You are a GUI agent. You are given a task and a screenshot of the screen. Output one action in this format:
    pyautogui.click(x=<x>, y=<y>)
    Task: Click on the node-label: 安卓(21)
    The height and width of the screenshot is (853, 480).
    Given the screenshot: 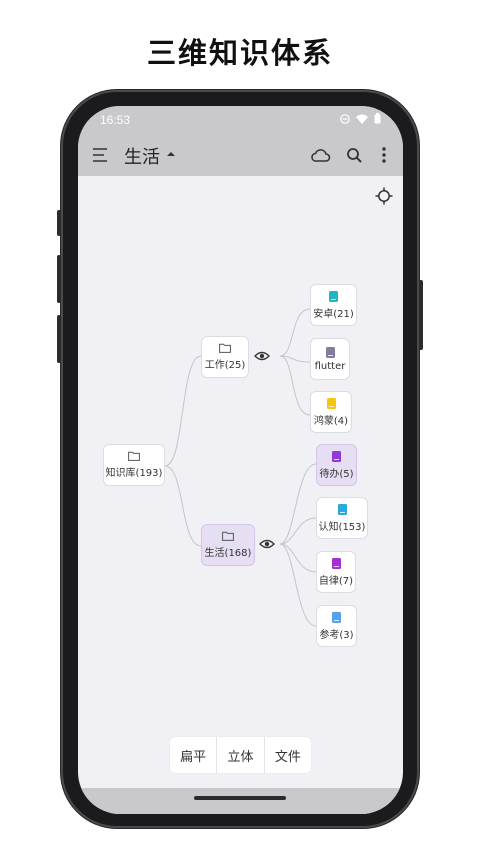 What is the action you would take?
    pyautogui.click(x=333, y=314)
    